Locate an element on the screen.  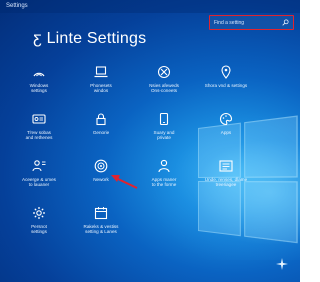
tile-tiew-sobas: Ti'ew sobas and rethenes is located at coordinates (39, 130).